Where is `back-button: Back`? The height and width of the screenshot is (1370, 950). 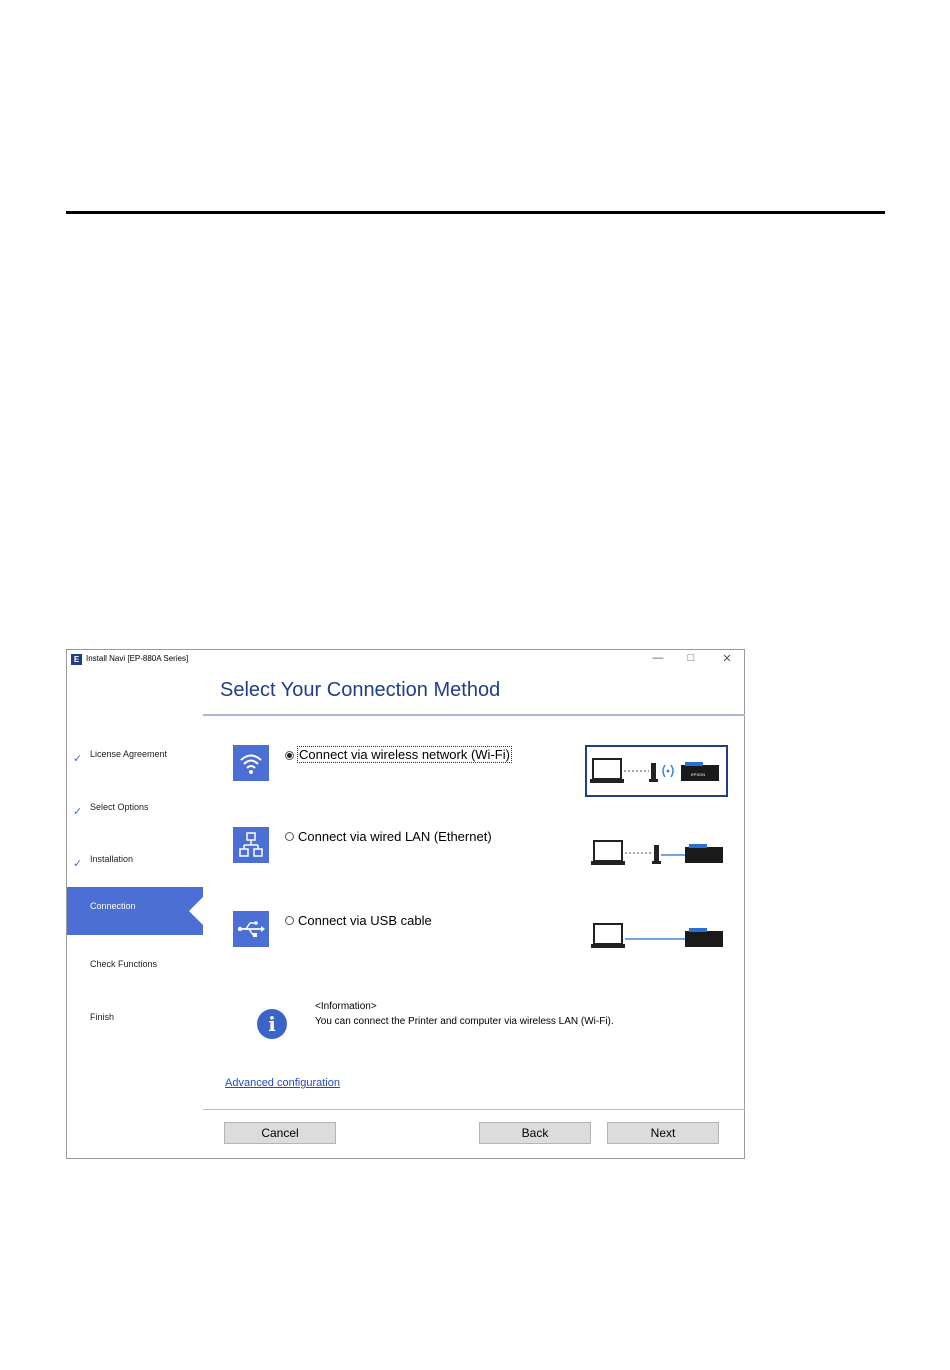 back-button: Back is located at coordinates (535, 1133).